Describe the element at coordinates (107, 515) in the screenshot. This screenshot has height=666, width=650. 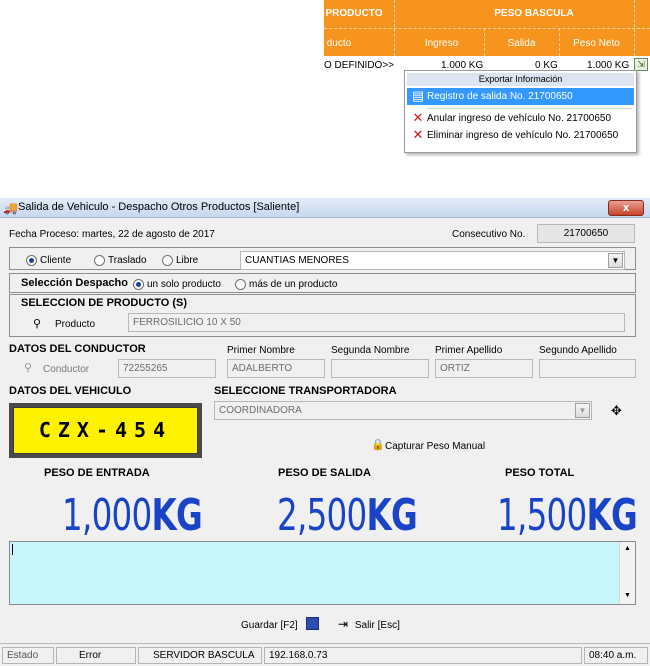
I see `peso-entrada-number: 1,000` at that location.